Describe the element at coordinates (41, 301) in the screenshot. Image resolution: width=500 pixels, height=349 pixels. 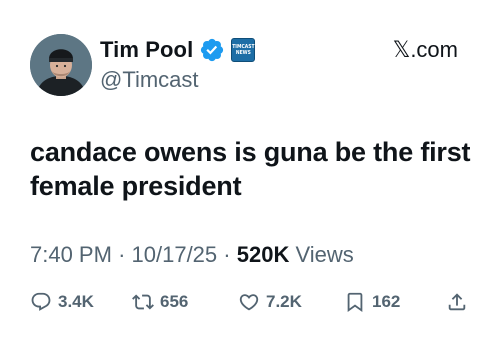
I see `reply-icon` at that location.